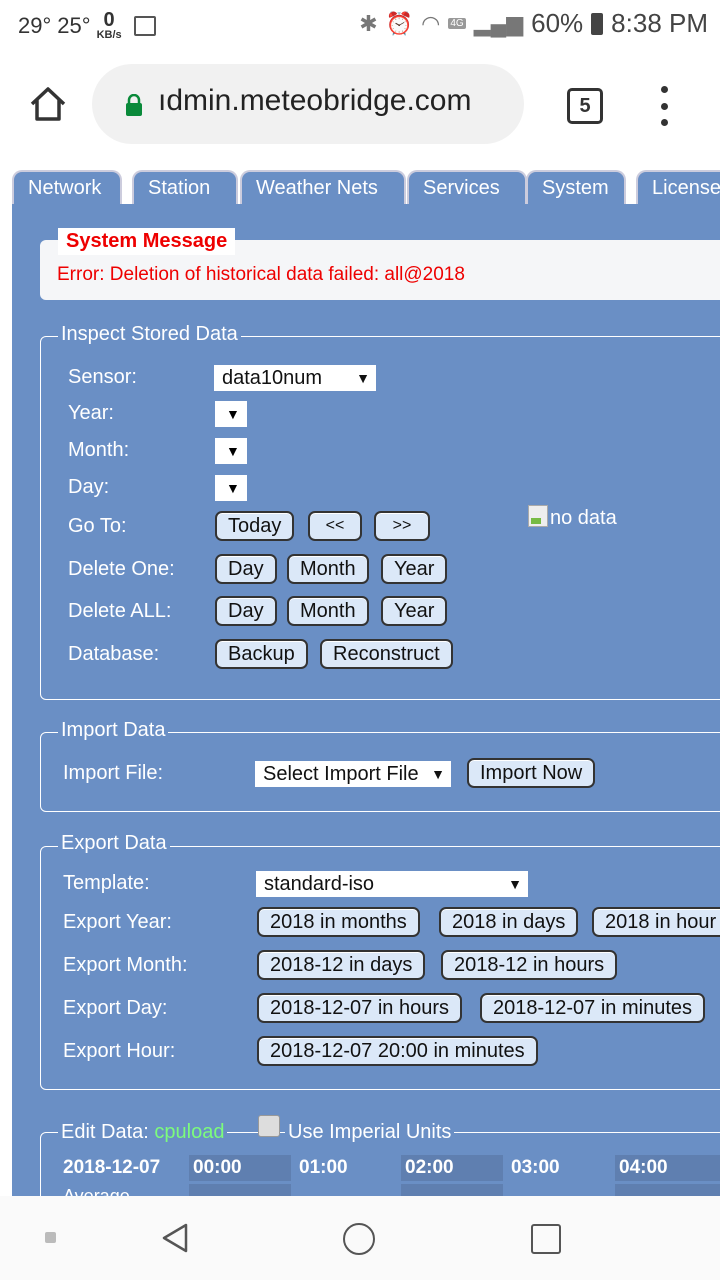 This screenshot has width=720, height=1280. What do you see at coordinates (109, 25) in the screenshot?
I see `network-speed: 0 KB/s` at bounding box center [109, 25].